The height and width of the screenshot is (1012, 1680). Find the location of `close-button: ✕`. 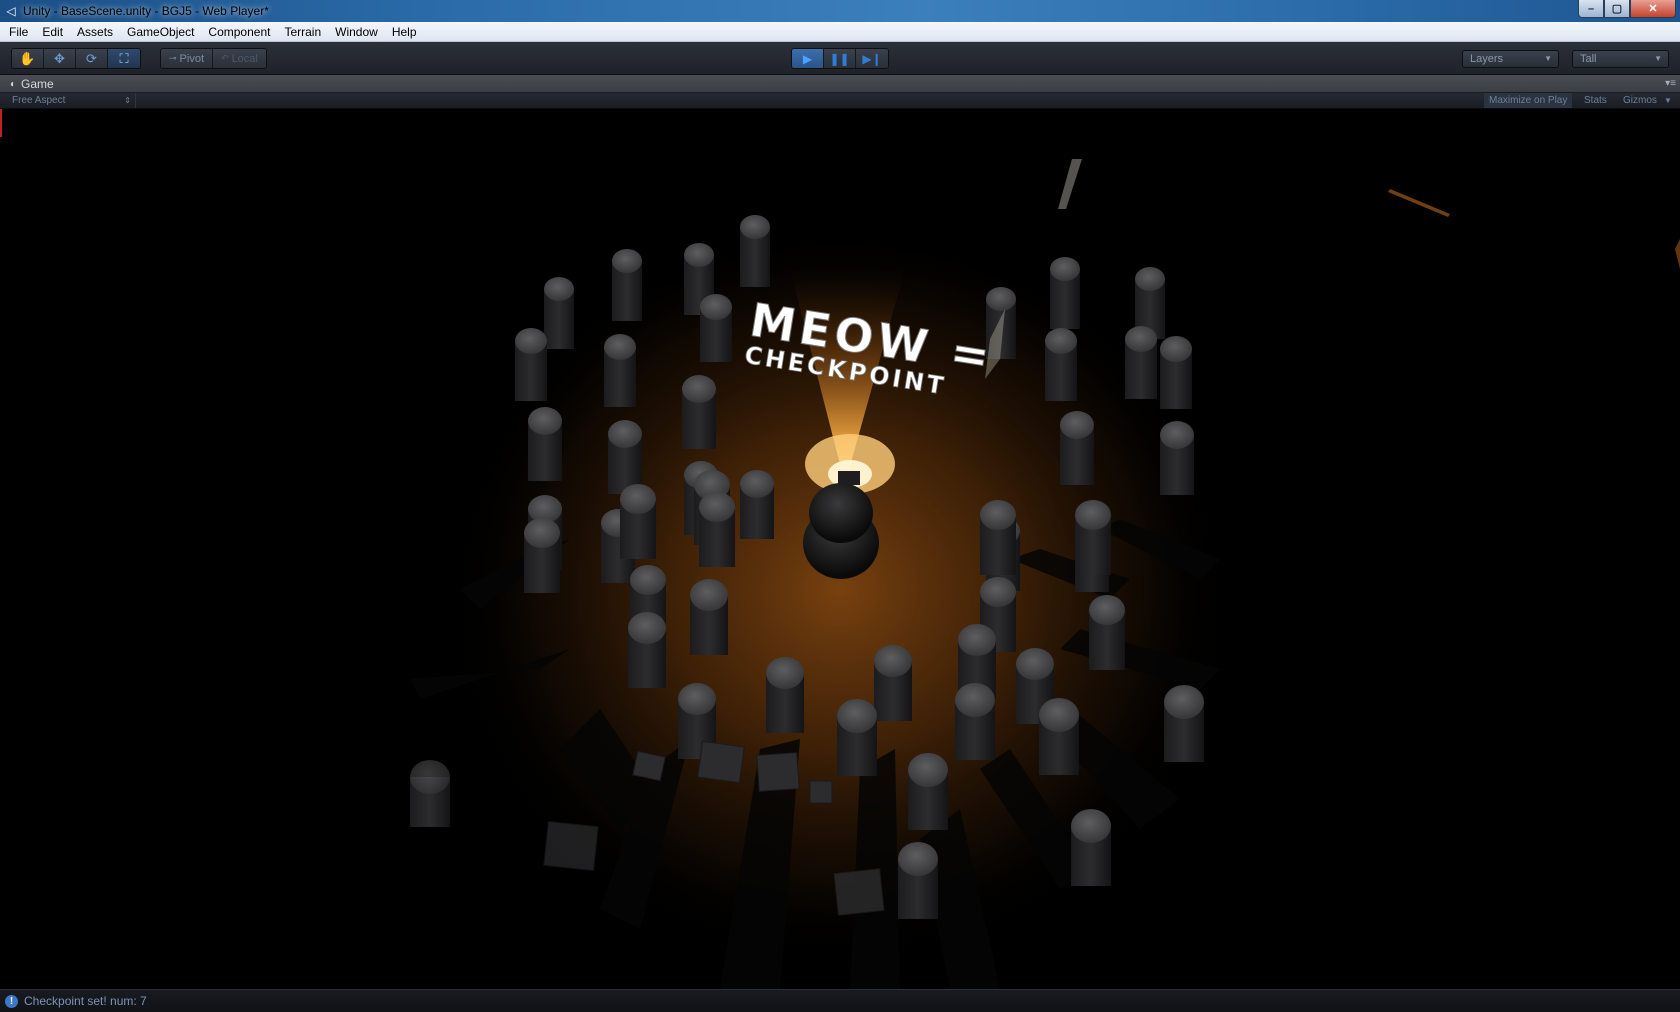

close-button: ✕ is located at coordinates (1653, 9).